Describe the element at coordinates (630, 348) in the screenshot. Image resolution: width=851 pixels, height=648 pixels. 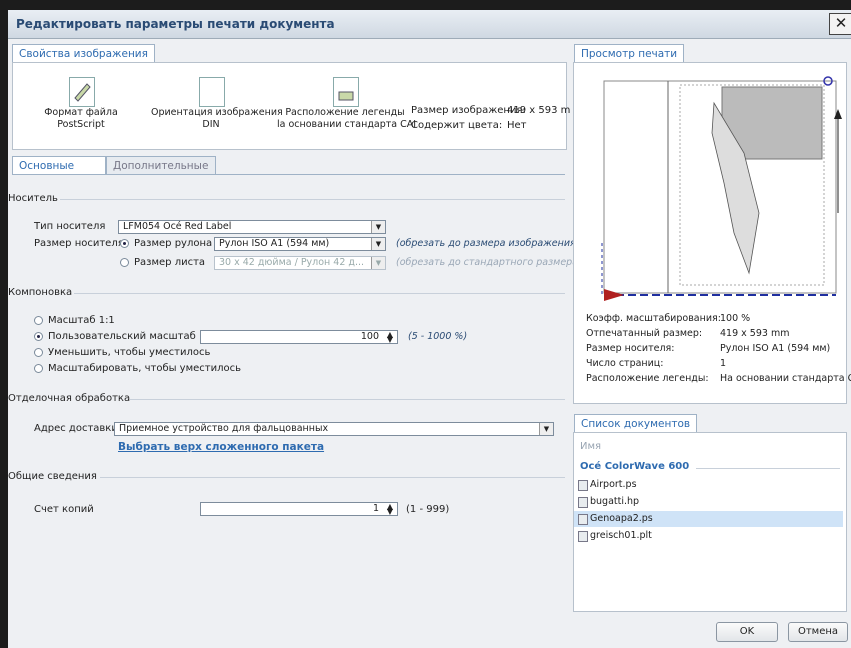
I see `info-label: Размер носителя:` at that location.